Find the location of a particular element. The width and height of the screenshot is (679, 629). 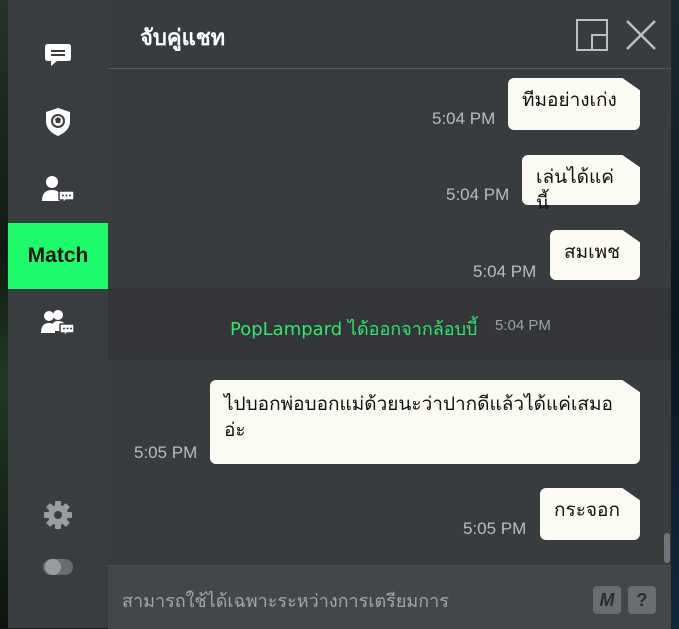

chat-bubble: เล่นได้แค่นี้ is located at coordinates (581, 184).